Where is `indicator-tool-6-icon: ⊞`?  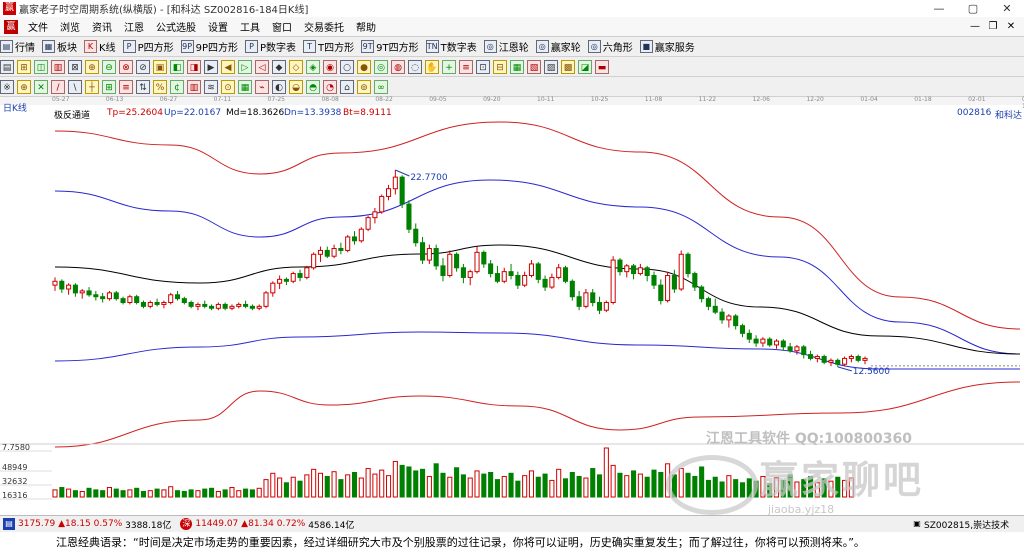 indicator-tool-6-icon: ⊞ is located at coordinates (109, 86).